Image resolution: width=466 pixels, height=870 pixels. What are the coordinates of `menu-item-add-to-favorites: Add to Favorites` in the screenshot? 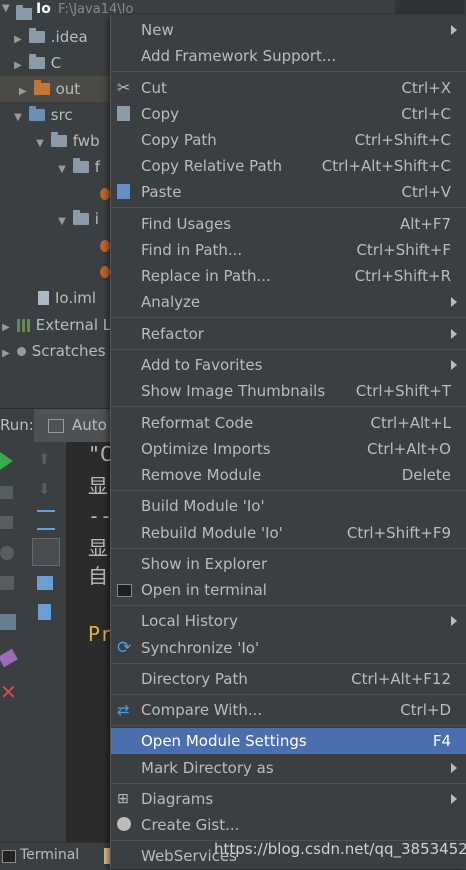 It's located at (288, 365).